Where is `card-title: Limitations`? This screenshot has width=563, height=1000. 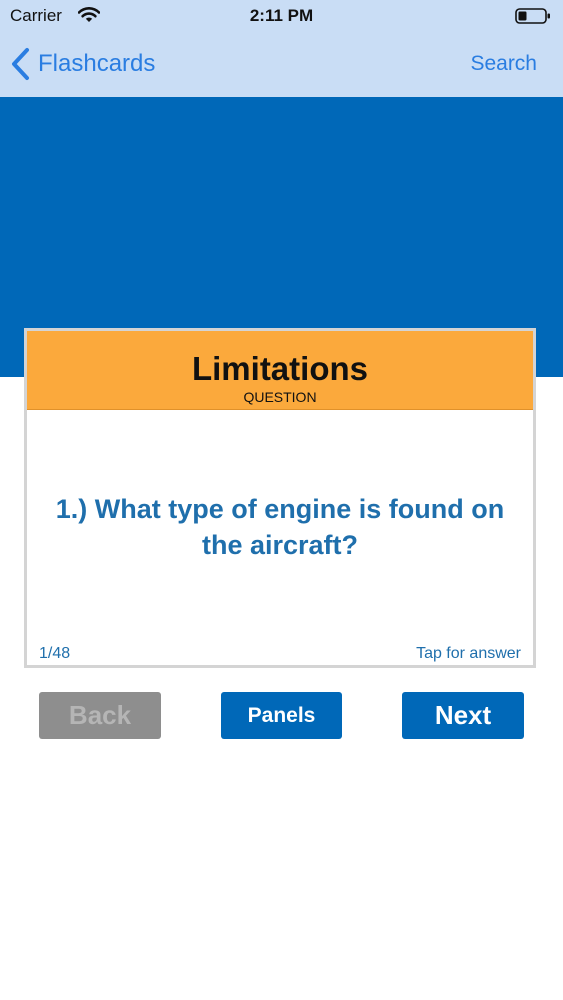 card-title: Limitations is located at coordinates (279, 368).